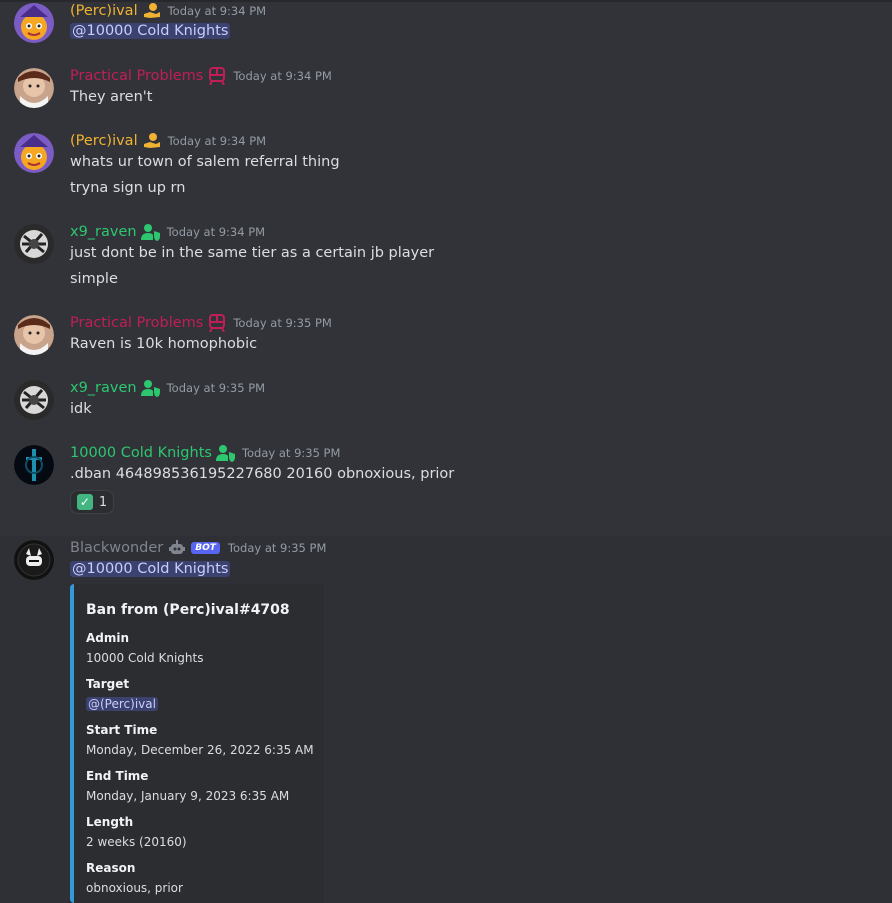  What do you see at coordinates (188, 796) in the screenshot?
I see `field-value-end-time: Monday, January 9, 2023 6:35 AM` at bounding box center [188, 796].